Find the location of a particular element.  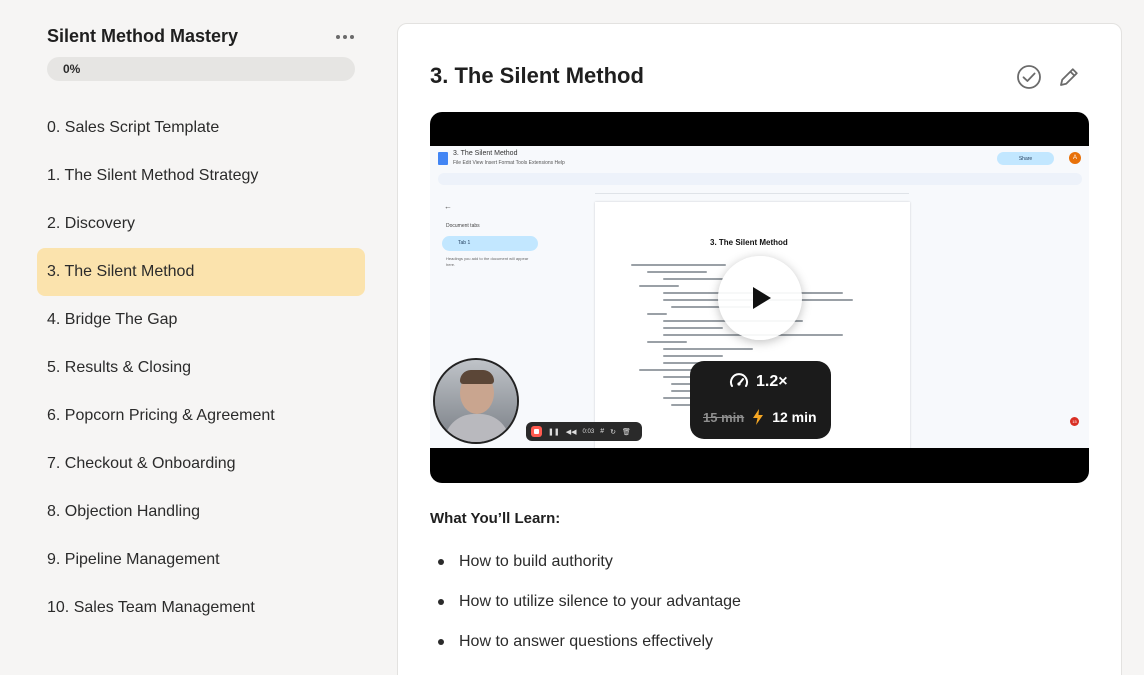

course-title: Silent Method Mastery is located at coordinates (143, 36).